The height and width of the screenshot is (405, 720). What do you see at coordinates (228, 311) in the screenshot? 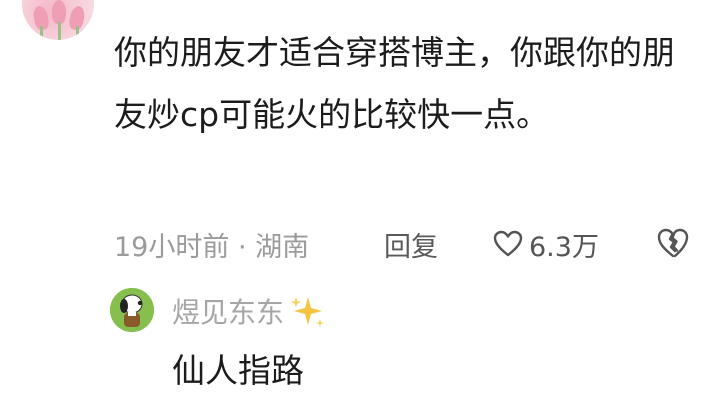
I see `reply-username: 煜见东东` at bounding box center [228, 311].